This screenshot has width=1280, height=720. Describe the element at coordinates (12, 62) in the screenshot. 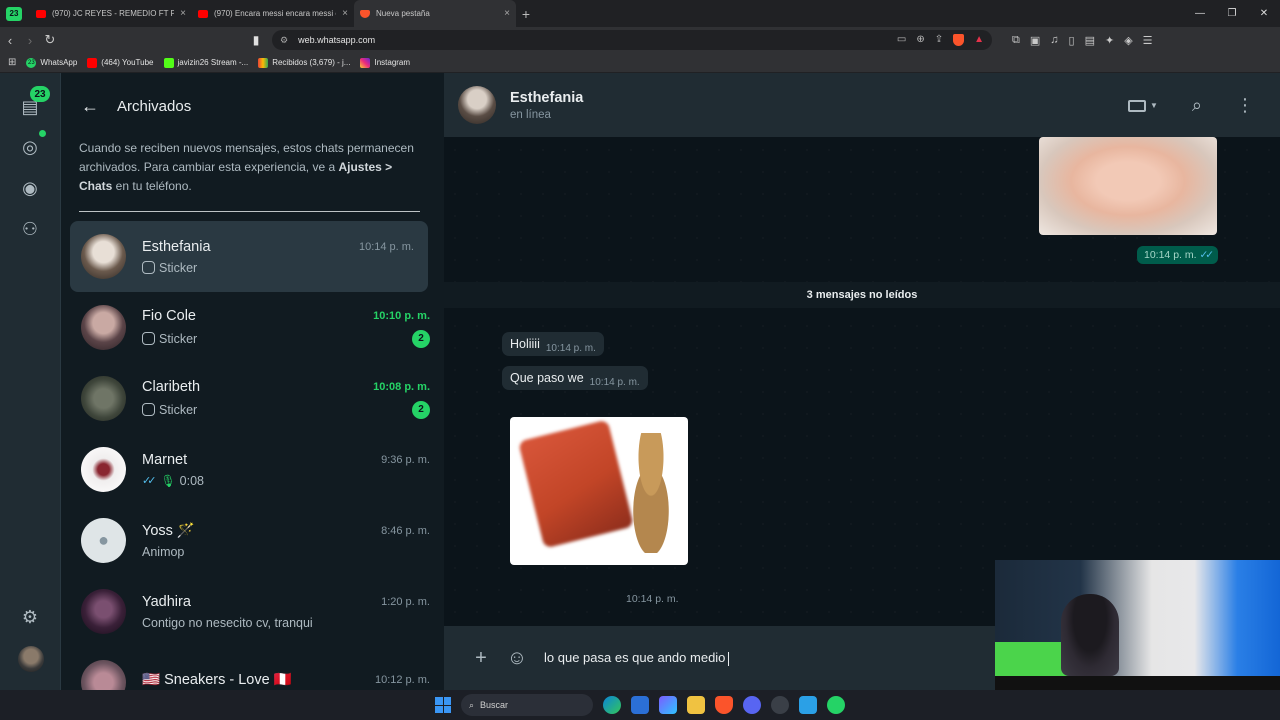

I see `apps-grid-icon: ⊞` at that location.